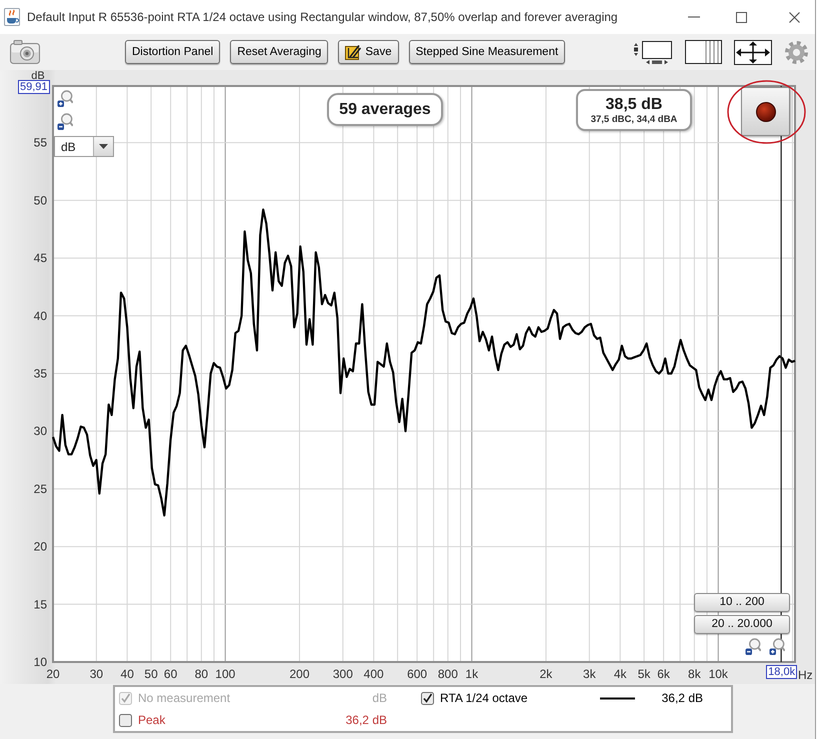 Image resolution: width=822 pixels, height=739 pixels. I want to click on range-button: 20 .. 20.000, so click(742, 624).